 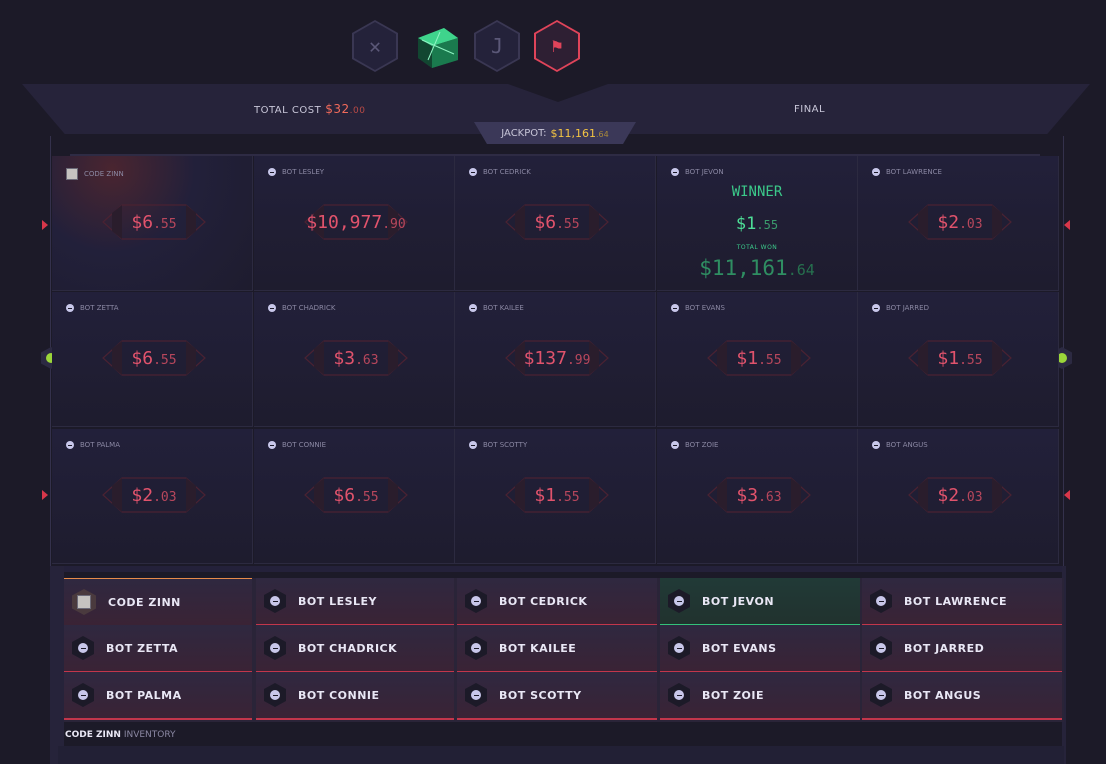 I want to click on player-slot: BOT JARRED, so click(x=962, y=649).